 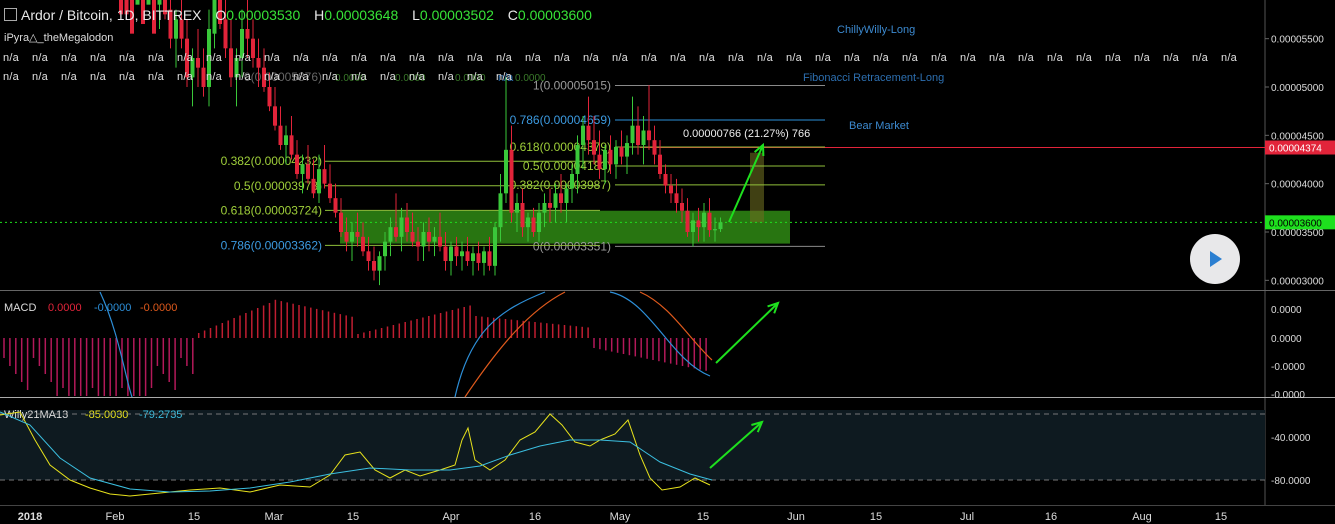 I want to click on price-badge-label: 0.00003600, so click(x=1295, y=223).